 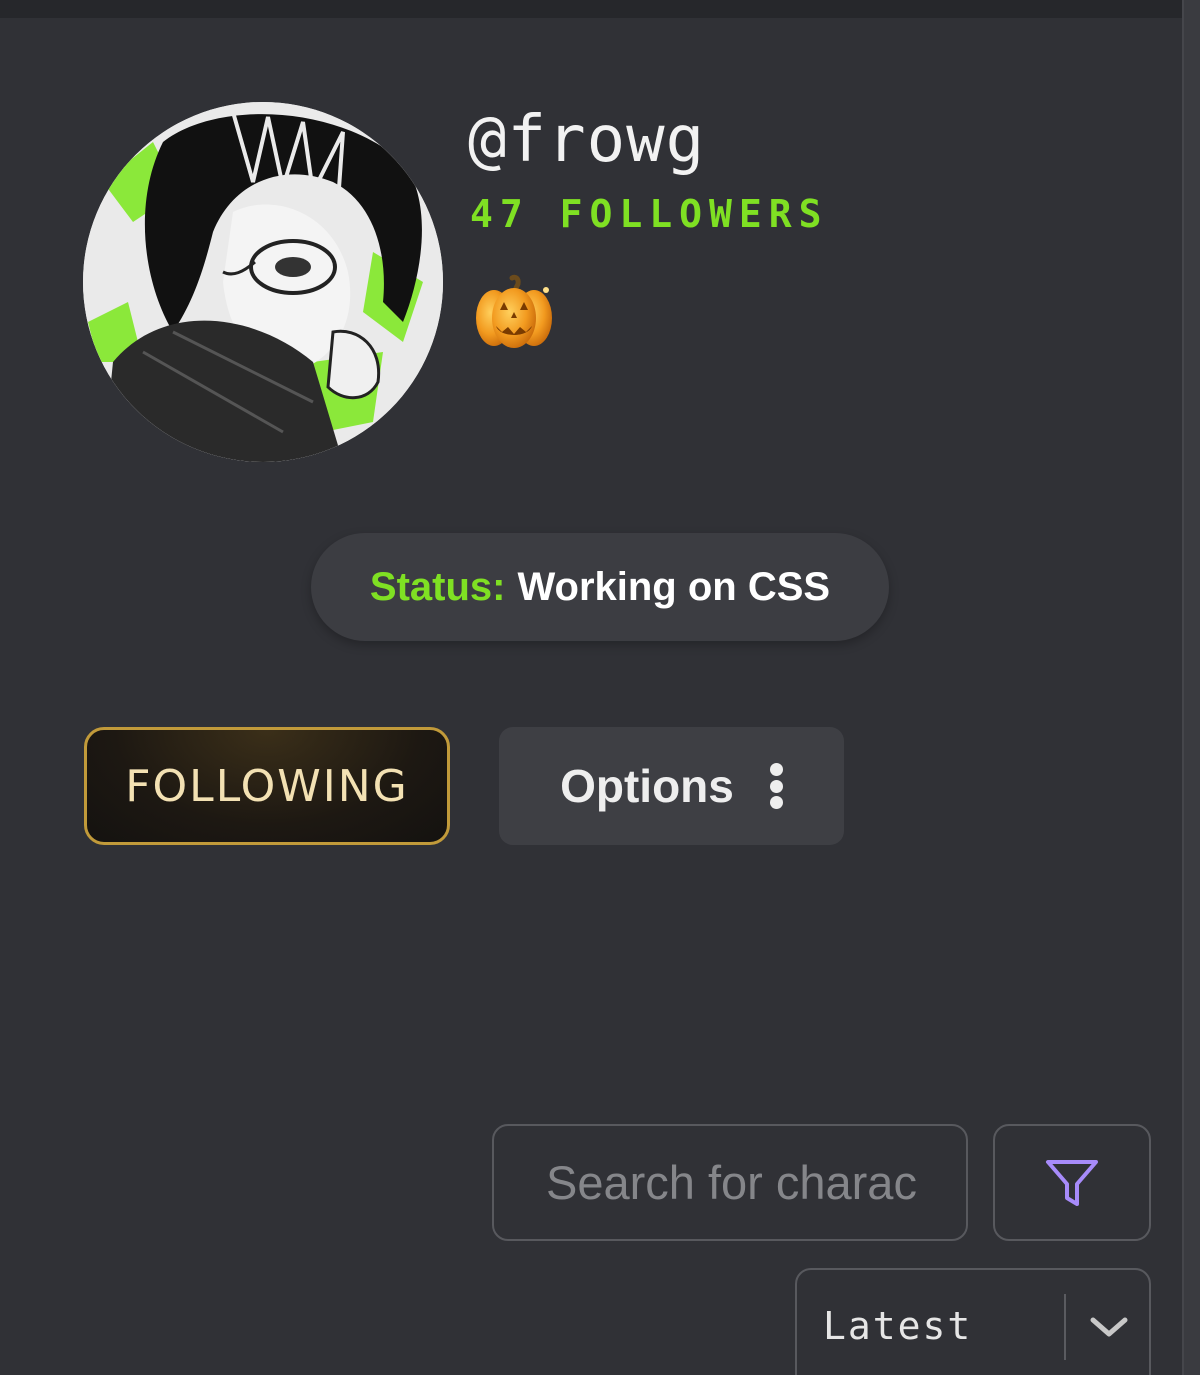 I want to click on sort-selected-value: Latest, so click(x=898, y=1326).